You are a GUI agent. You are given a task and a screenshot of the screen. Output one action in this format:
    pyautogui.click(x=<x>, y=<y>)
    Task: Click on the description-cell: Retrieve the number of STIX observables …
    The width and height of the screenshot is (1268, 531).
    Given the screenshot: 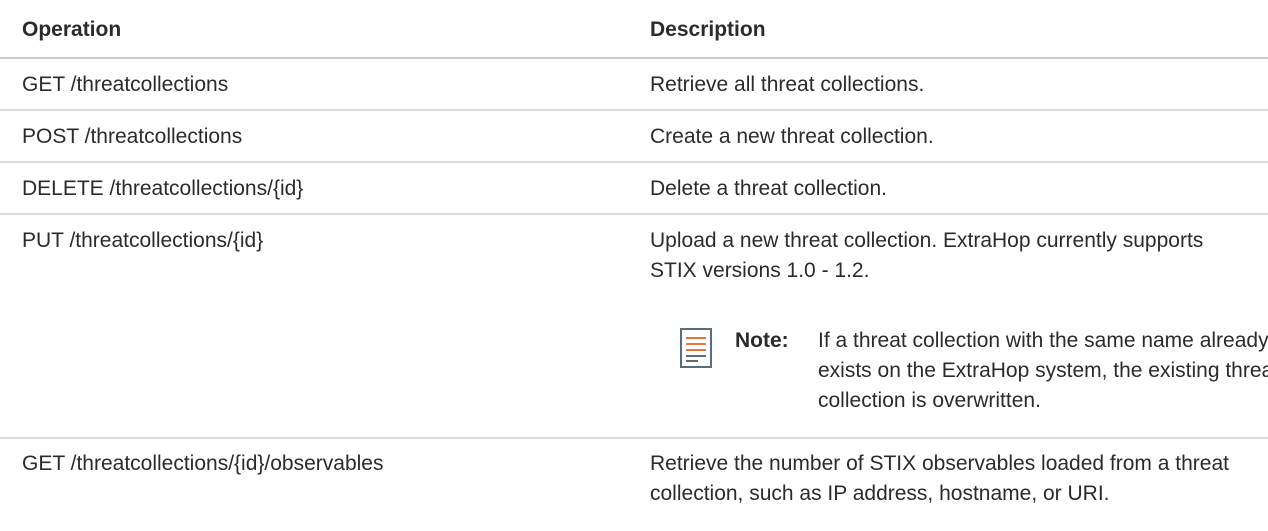 What is the action you would take?
    pyautogui.click(x=939, y=478)
    